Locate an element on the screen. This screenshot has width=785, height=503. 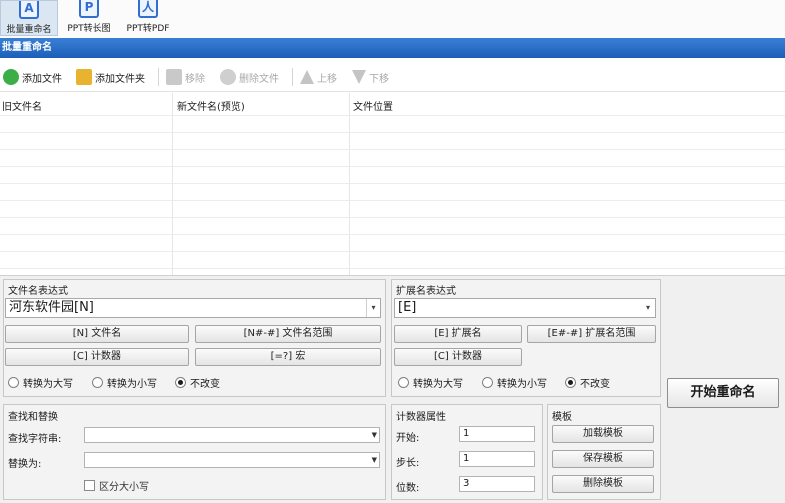
table-header: 旧文件名 新文件名(预览) 文件位置 is located at coordinates (392, 104).